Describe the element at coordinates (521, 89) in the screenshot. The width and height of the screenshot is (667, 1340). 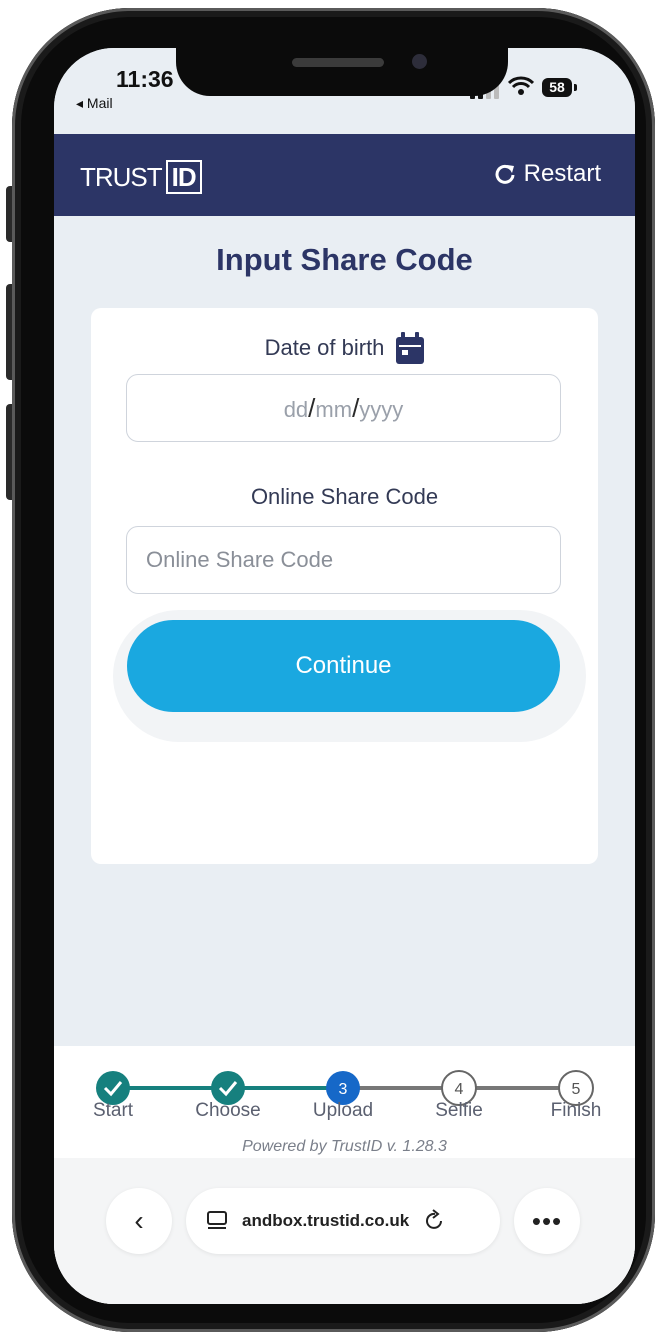
I see `wifi-icon` at that location.